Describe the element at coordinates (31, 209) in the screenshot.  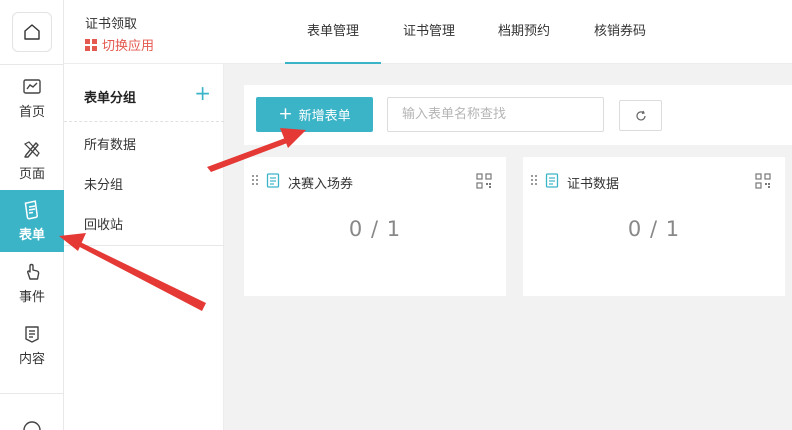
I see `form-icon` at that location.